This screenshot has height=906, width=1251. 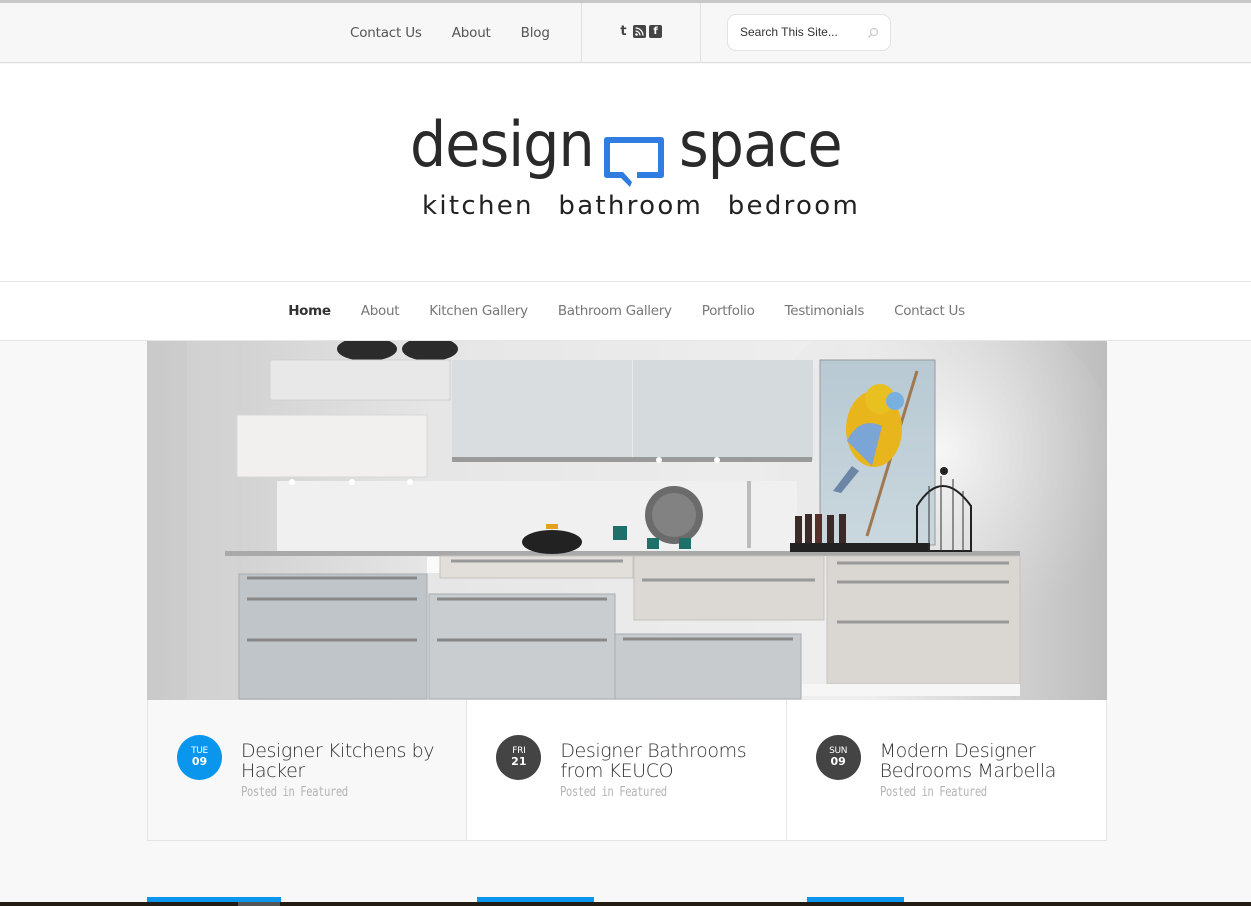 What do you see at coordinates (380, 311) in the screenshot?
I see `nav-about: About` at bounding box center [380, 311].